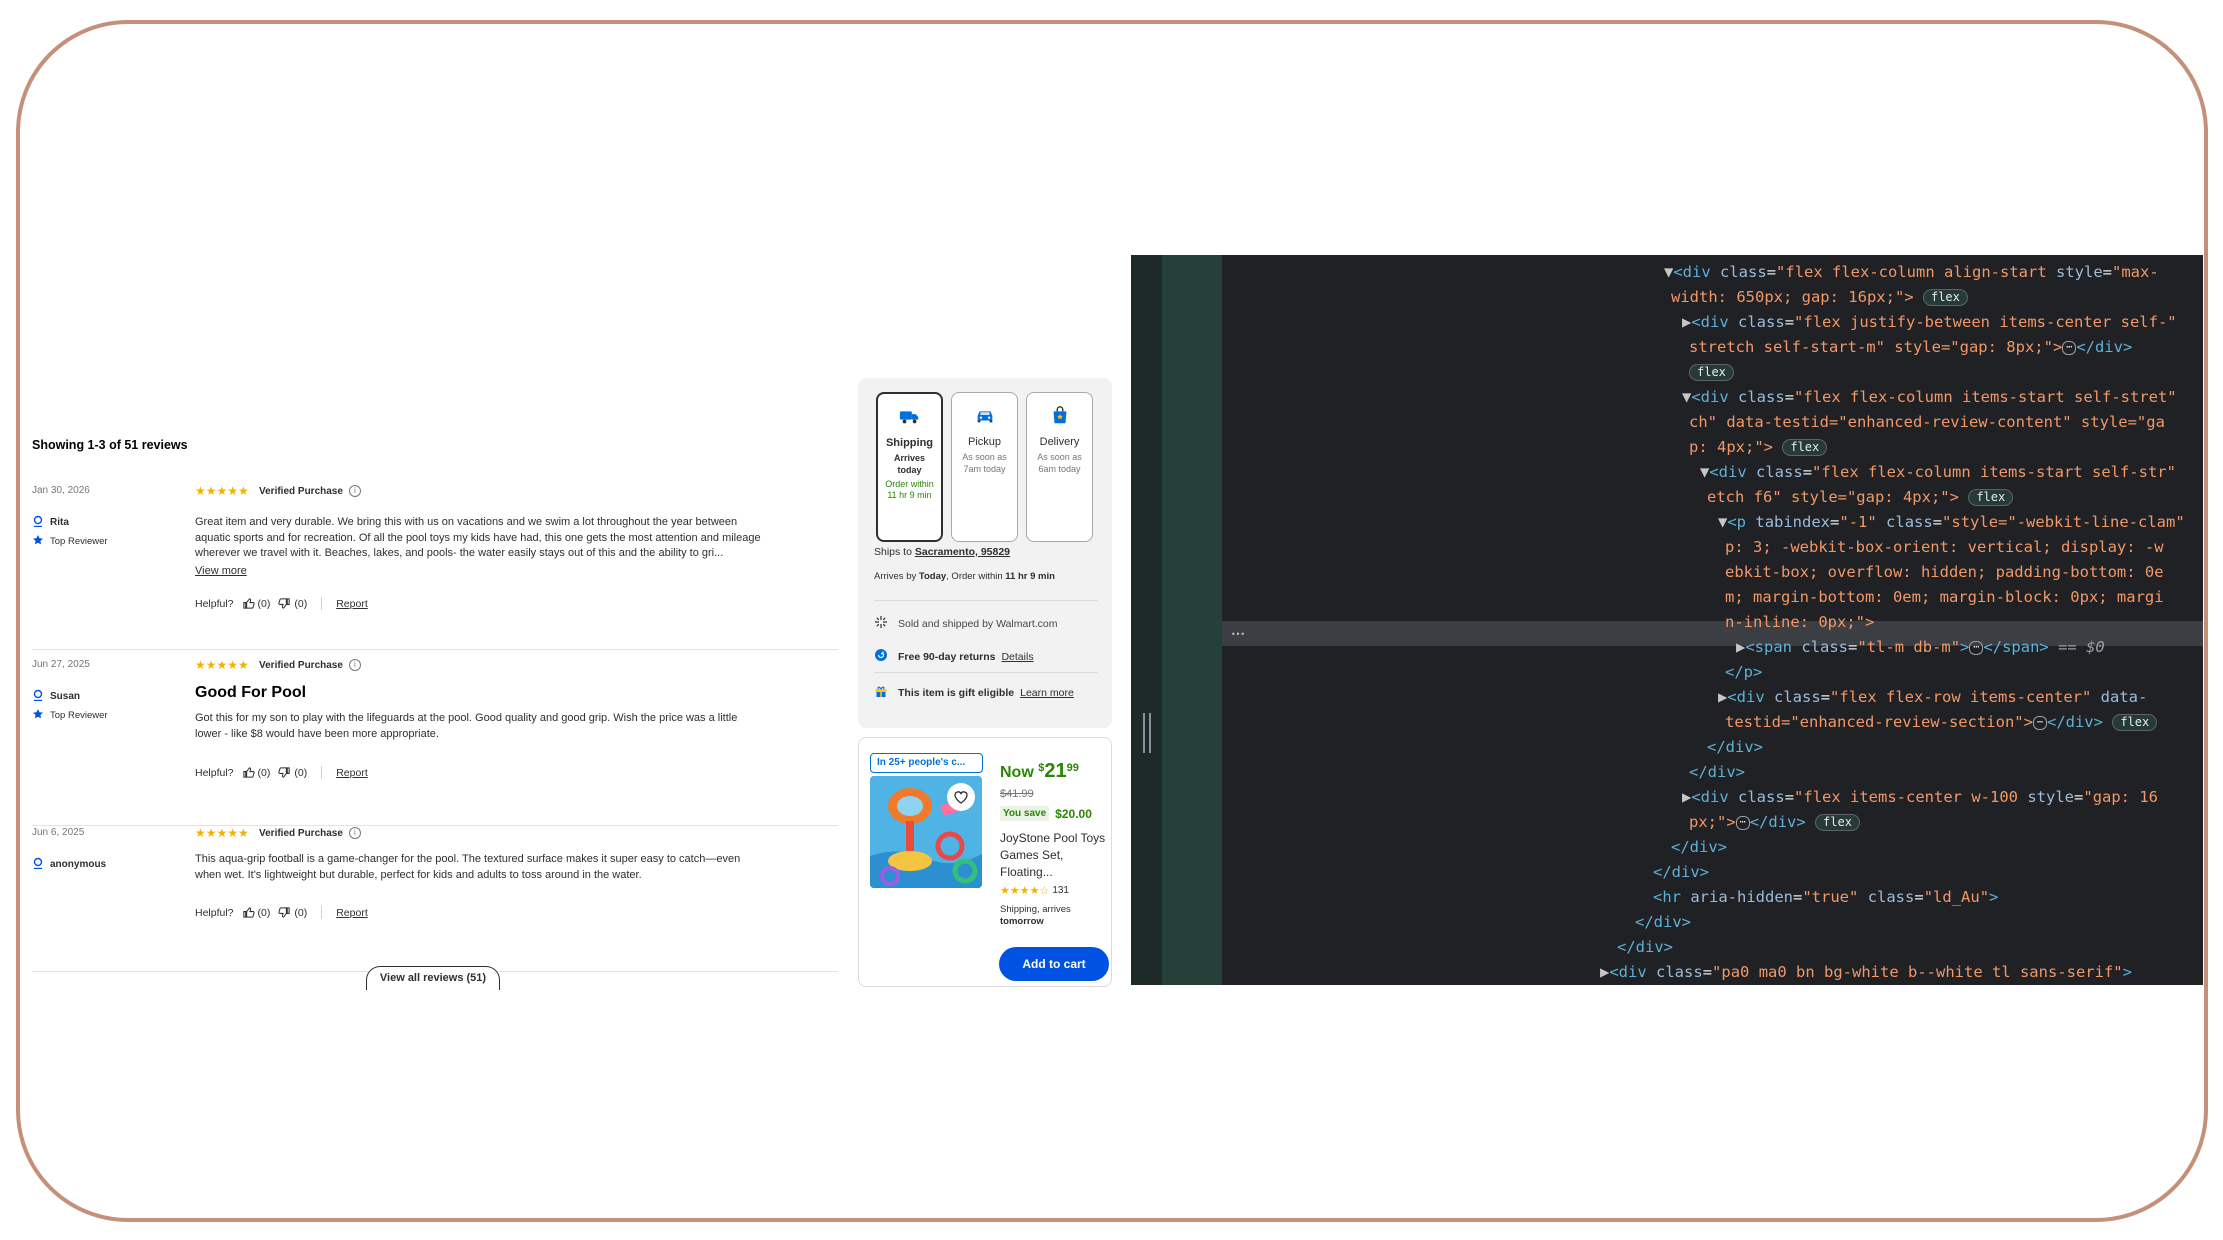 The height and width of the screenshot is (1240, 2223). Describe the element at coordinates (1054, 964) in the screenshot. I see `add-to-cart-button: Add to cart` at that location.